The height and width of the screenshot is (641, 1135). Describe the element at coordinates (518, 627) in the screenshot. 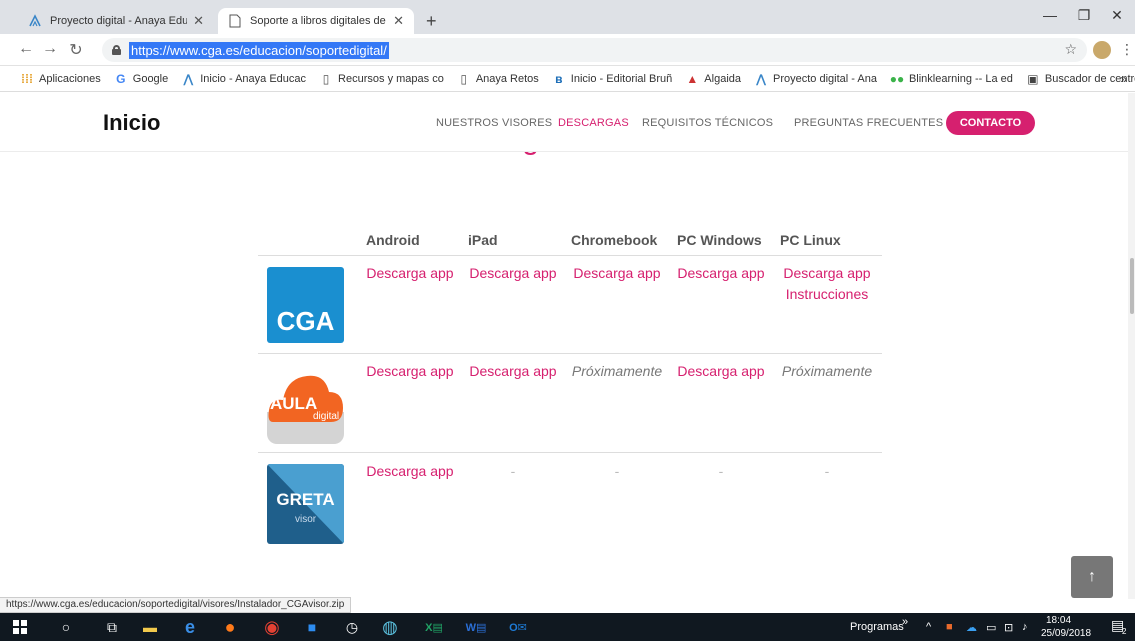

I see `outlook-icon: O✉` at that location.